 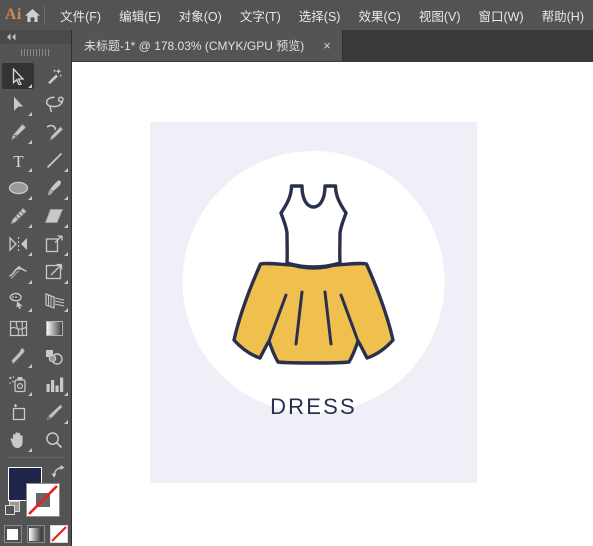 I want to click on shape-builder-icon, so click(x=18, y=300).